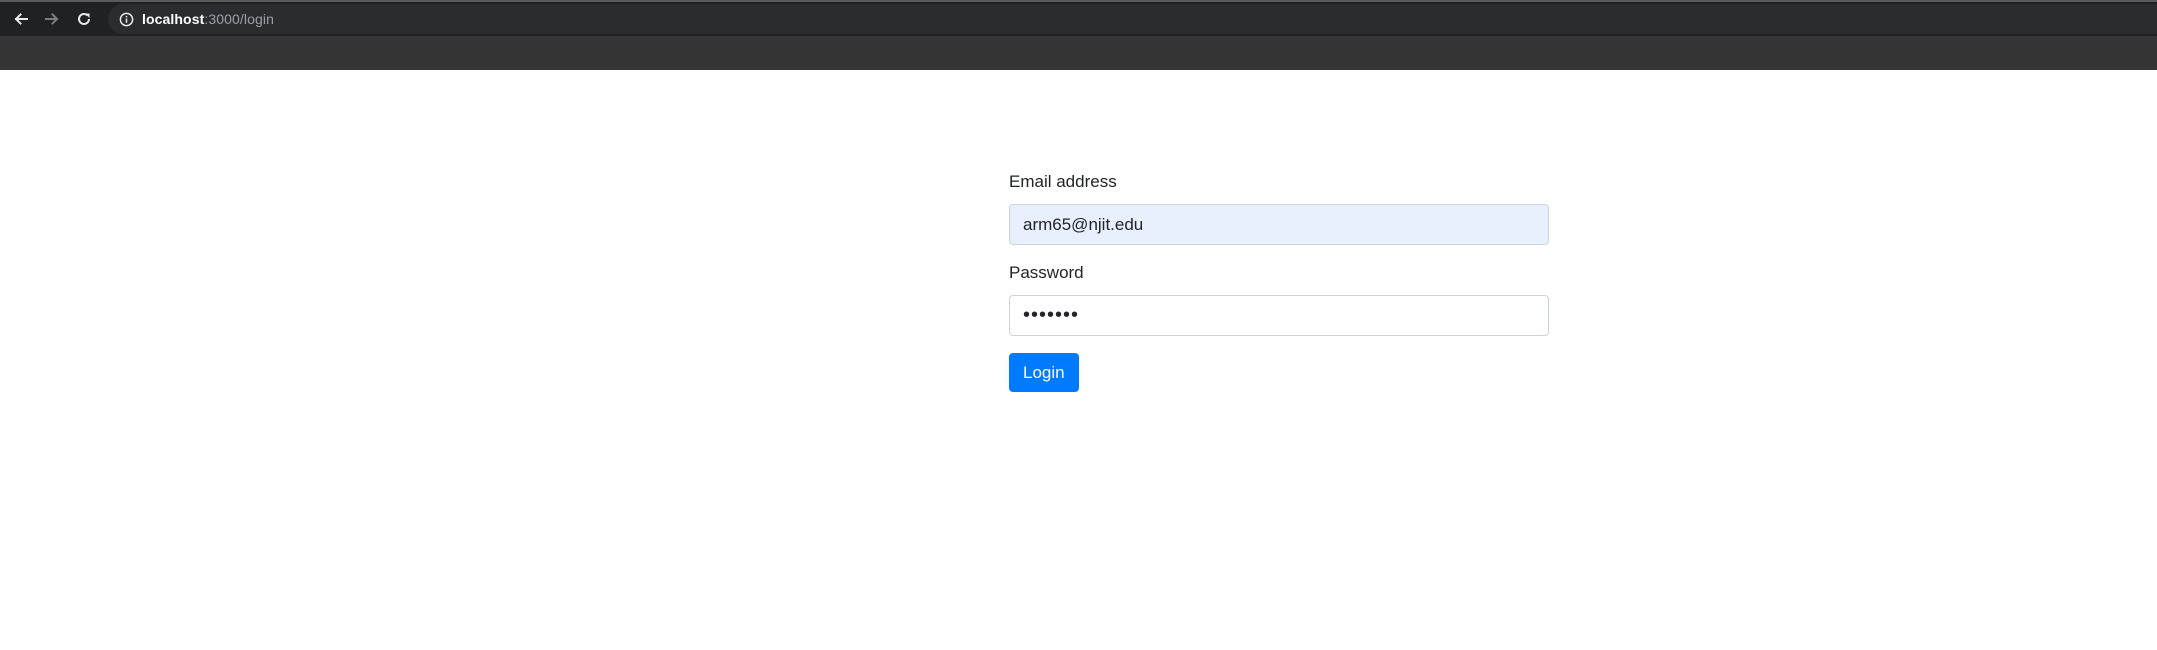 The height and width of the screenshot is (650, 2157). I want to click on password-field, so click(1279, 315).